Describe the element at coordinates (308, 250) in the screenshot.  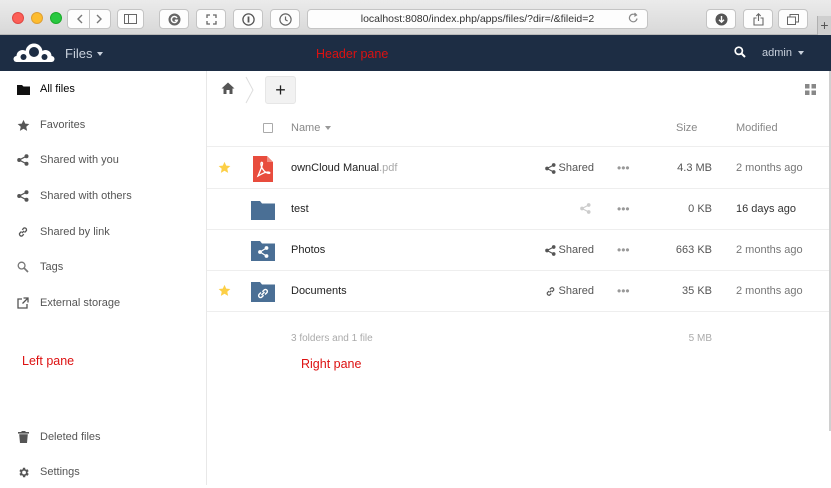
I see `file-name: Photos` at that location.